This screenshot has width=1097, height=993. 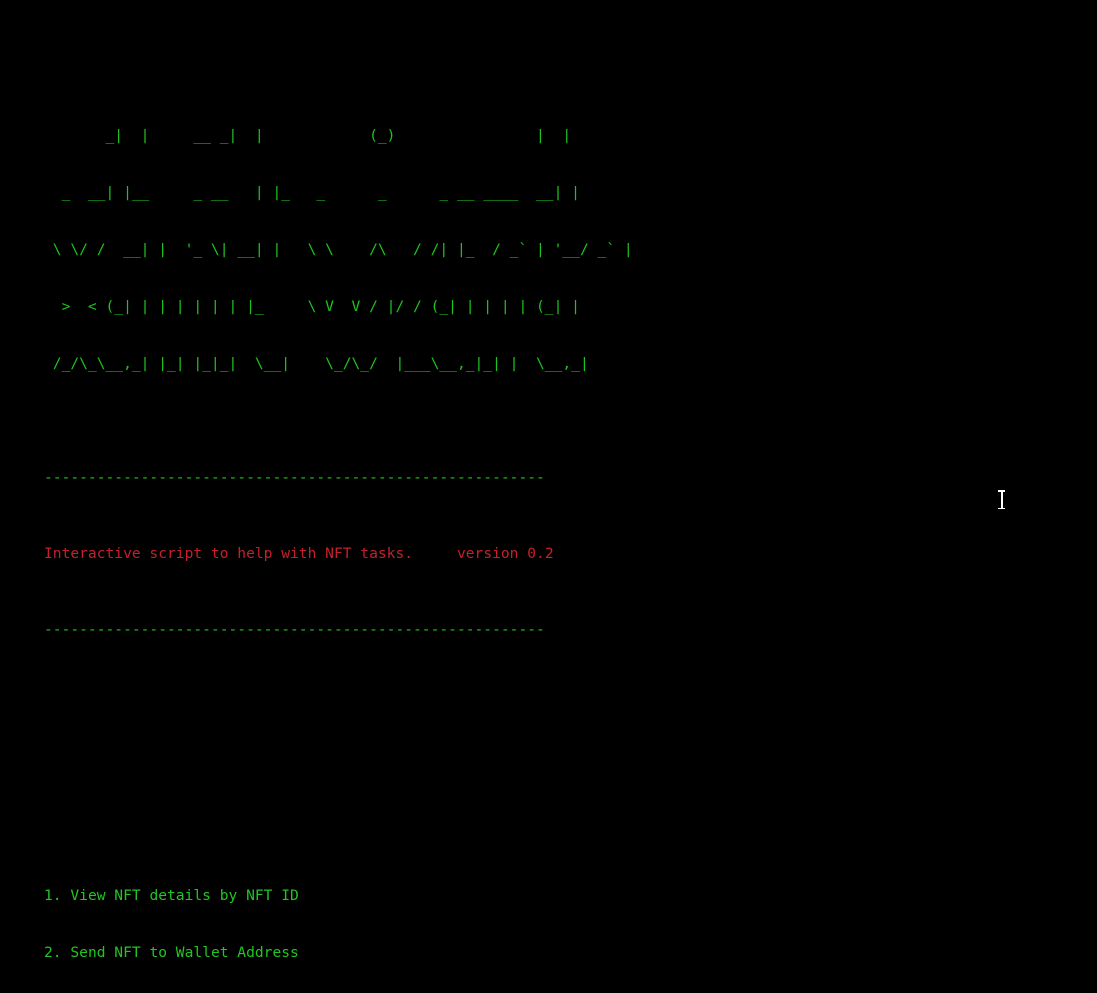 What do you see at coordinates (527, 895) in the screenshot?
I see `menu-item-1: 1. View NFT details by NFT ID` at bounding box center [527, 895].